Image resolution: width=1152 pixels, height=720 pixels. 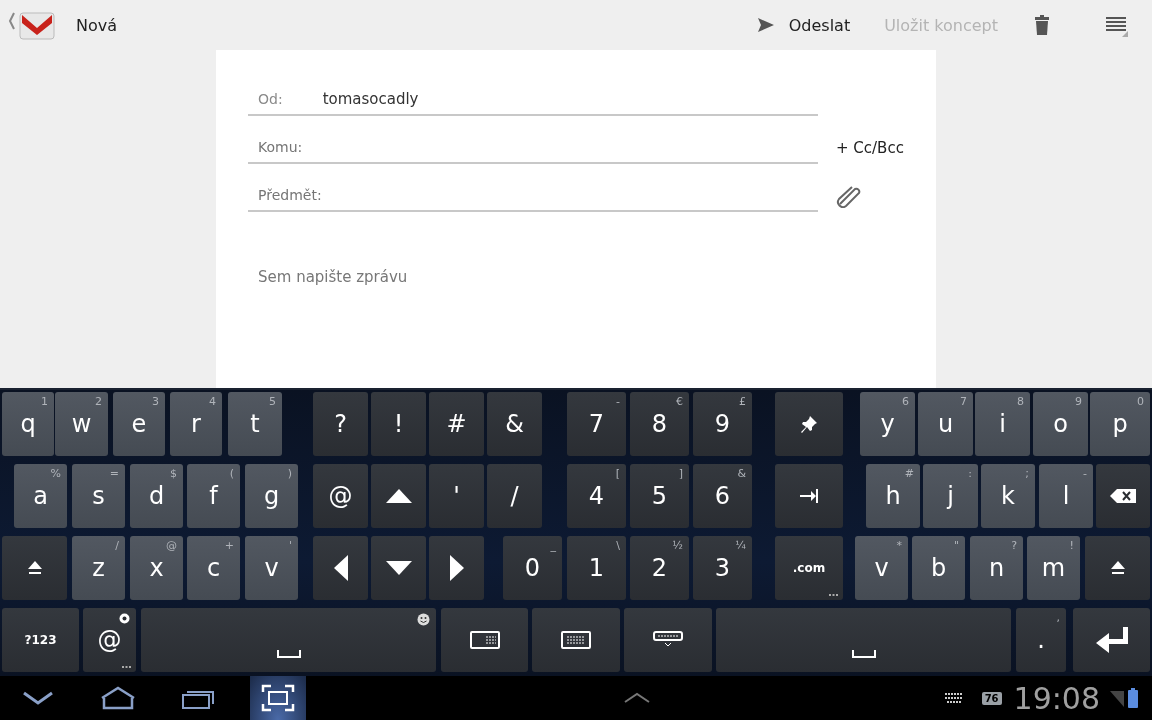 What do you see at coordinates (996, 568) in the screenshot?
I see `keyboard-key: n ?` at bounding box center [996, 568].